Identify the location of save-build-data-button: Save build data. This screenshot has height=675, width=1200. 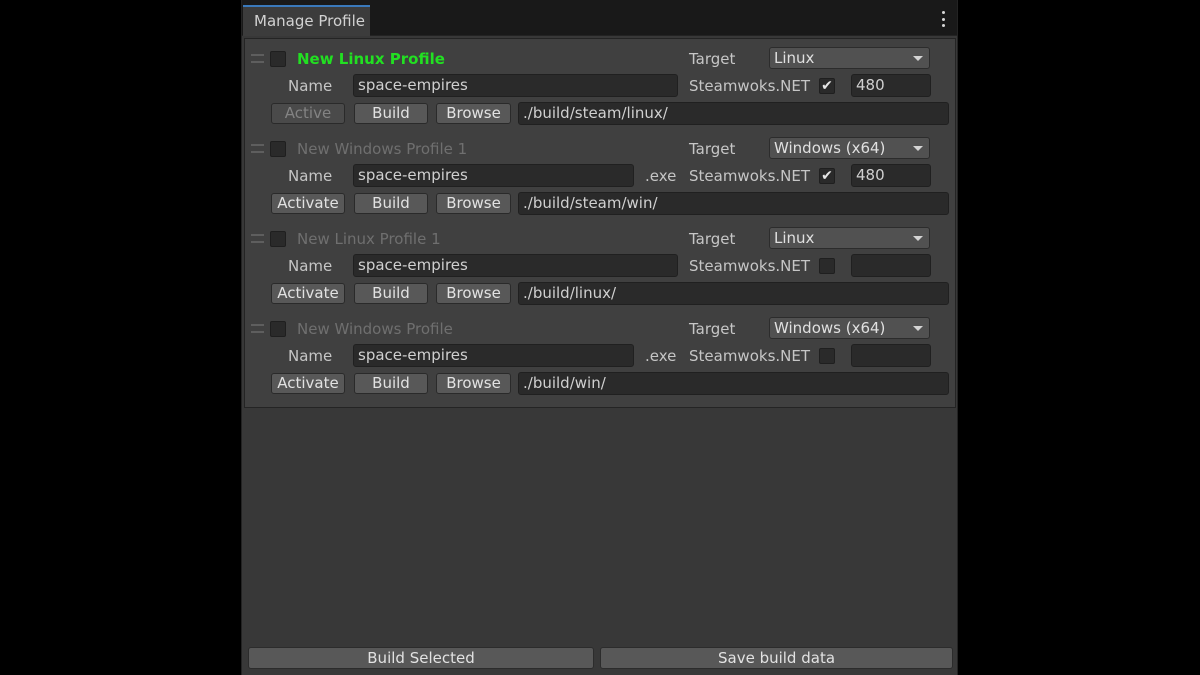
(776, 658).